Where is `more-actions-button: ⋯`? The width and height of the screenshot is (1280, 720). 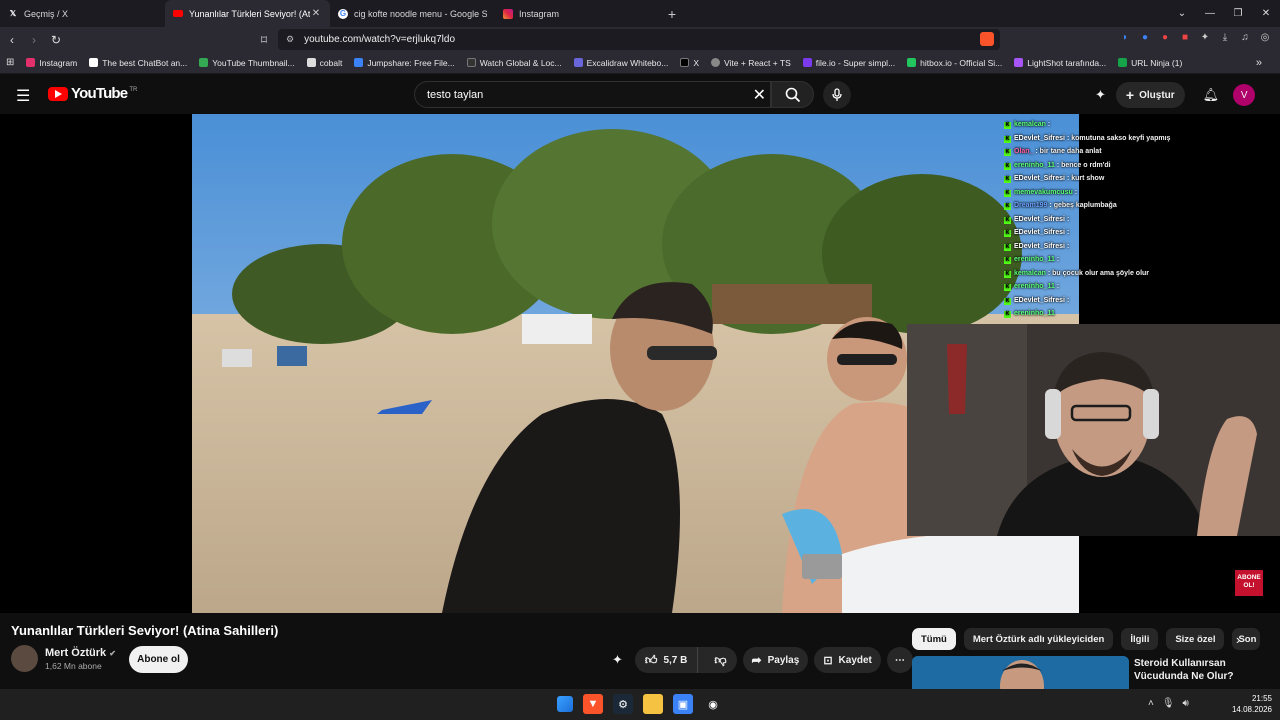 more-actions-button: ⋯ is located at coordinates (899, 660).